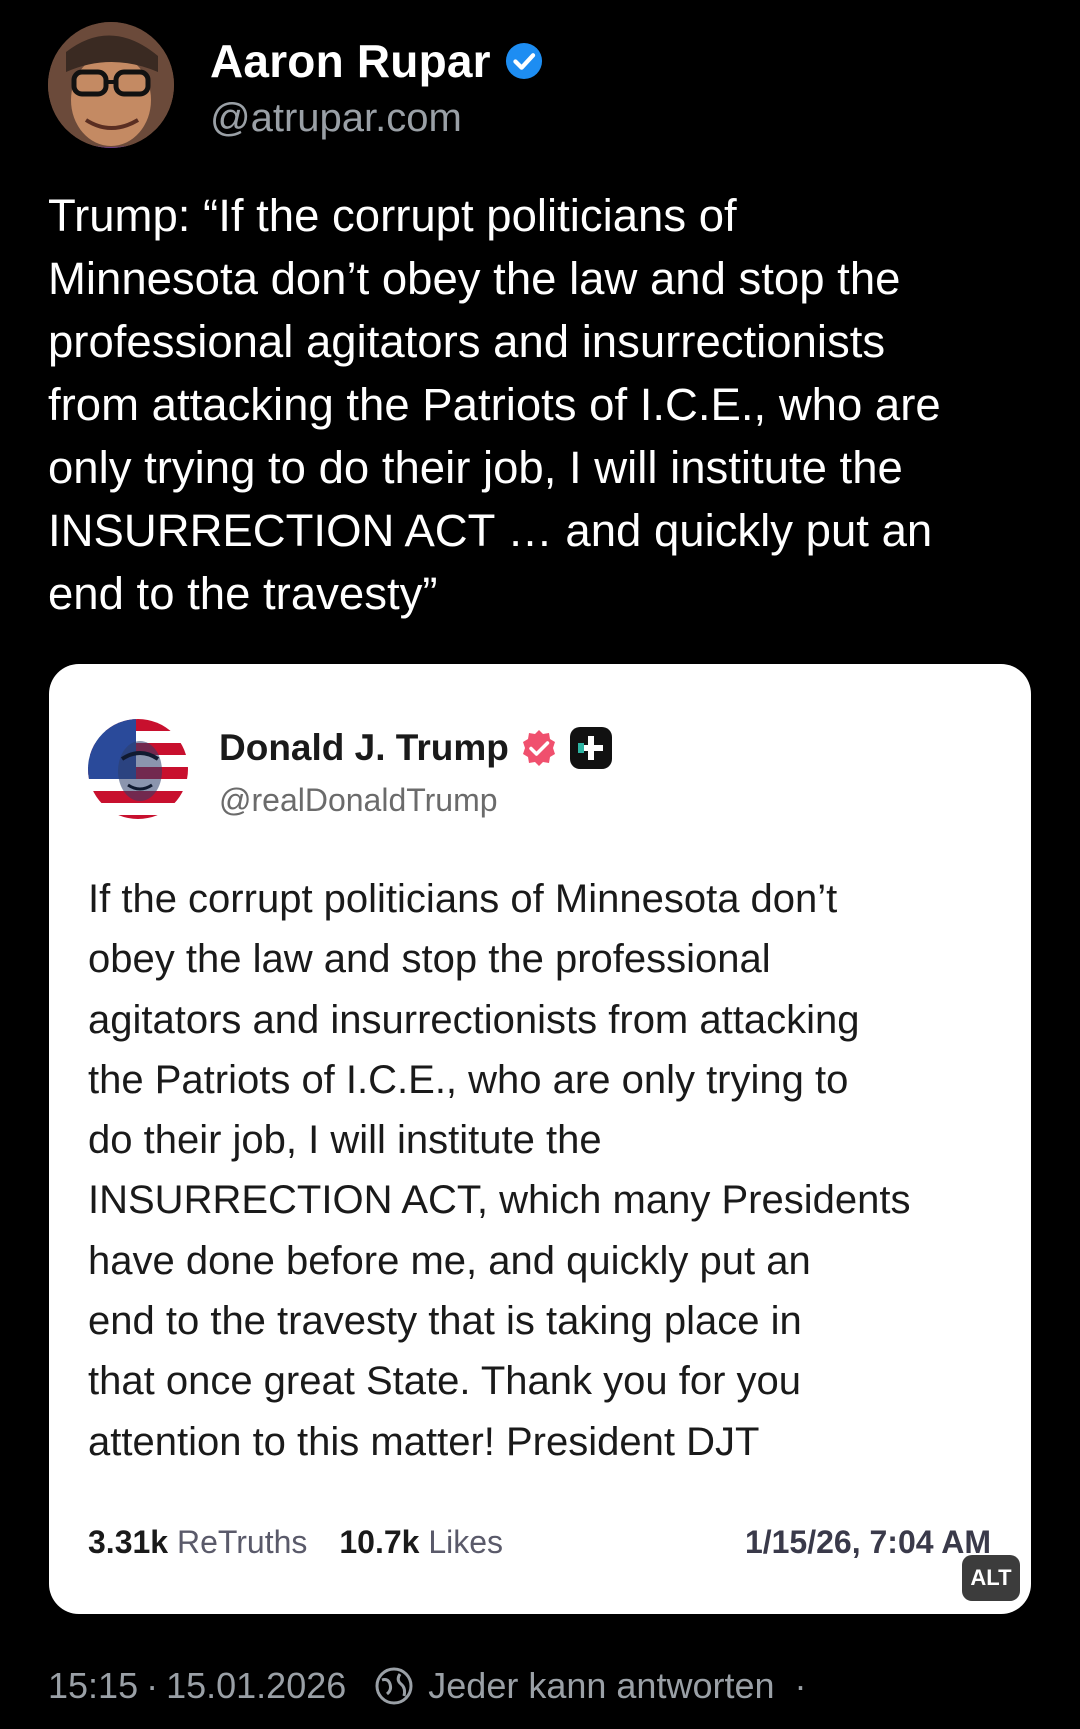  What do you see at coordinates (394, 1686) in the screenshot?
I see `globe-icon` at bounding box center [394, 1686].